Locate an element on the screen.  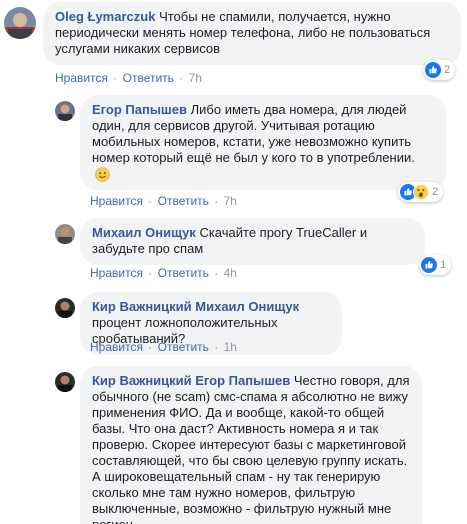
comment-author: Михаил Онищук is located at coordinates (144, 232).